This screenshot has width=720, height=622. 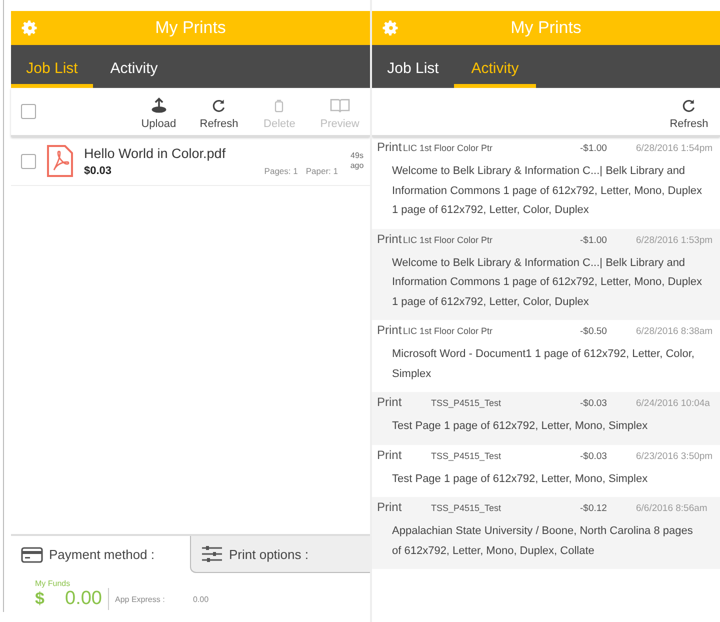 What do you see at coordinates (675, 148) in the screenshot?
I see `activity-date: 6/28/2016 1:54pm` at bounding box center [675, 148].